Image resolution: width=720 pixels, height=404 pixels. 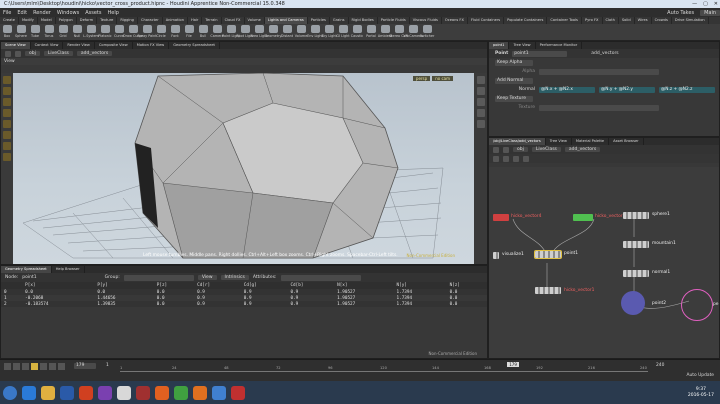 I want to click on column-header: Cd[g], so click(x=264, y=285).